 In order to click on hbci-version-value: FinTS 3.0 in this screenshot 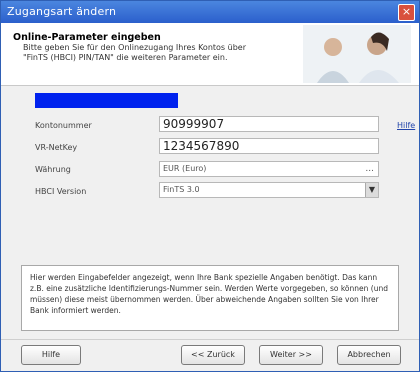, I will do `click(181, 189)`.